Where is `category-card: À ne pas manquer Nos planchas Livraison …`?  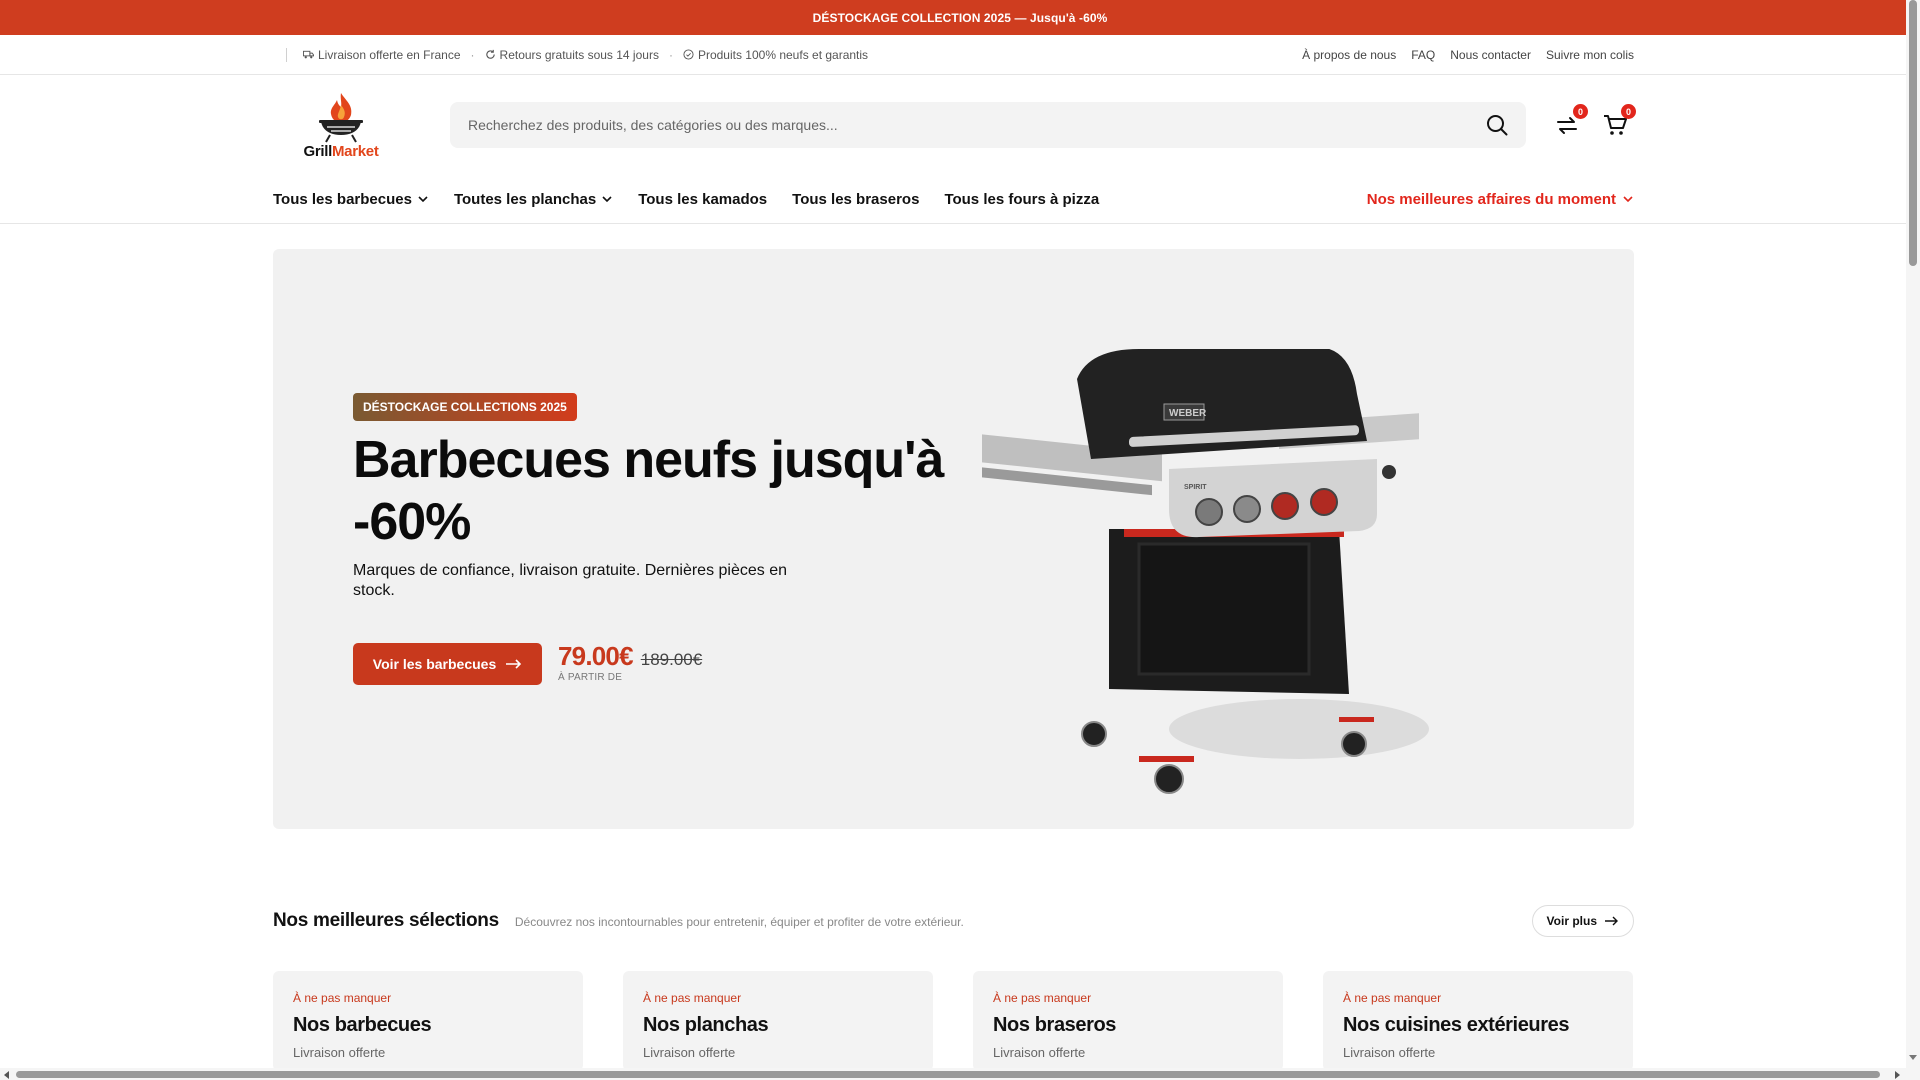
category-card: À ne pas manquer Nos planchas Livraison … is located at coordinates (778, 1021).